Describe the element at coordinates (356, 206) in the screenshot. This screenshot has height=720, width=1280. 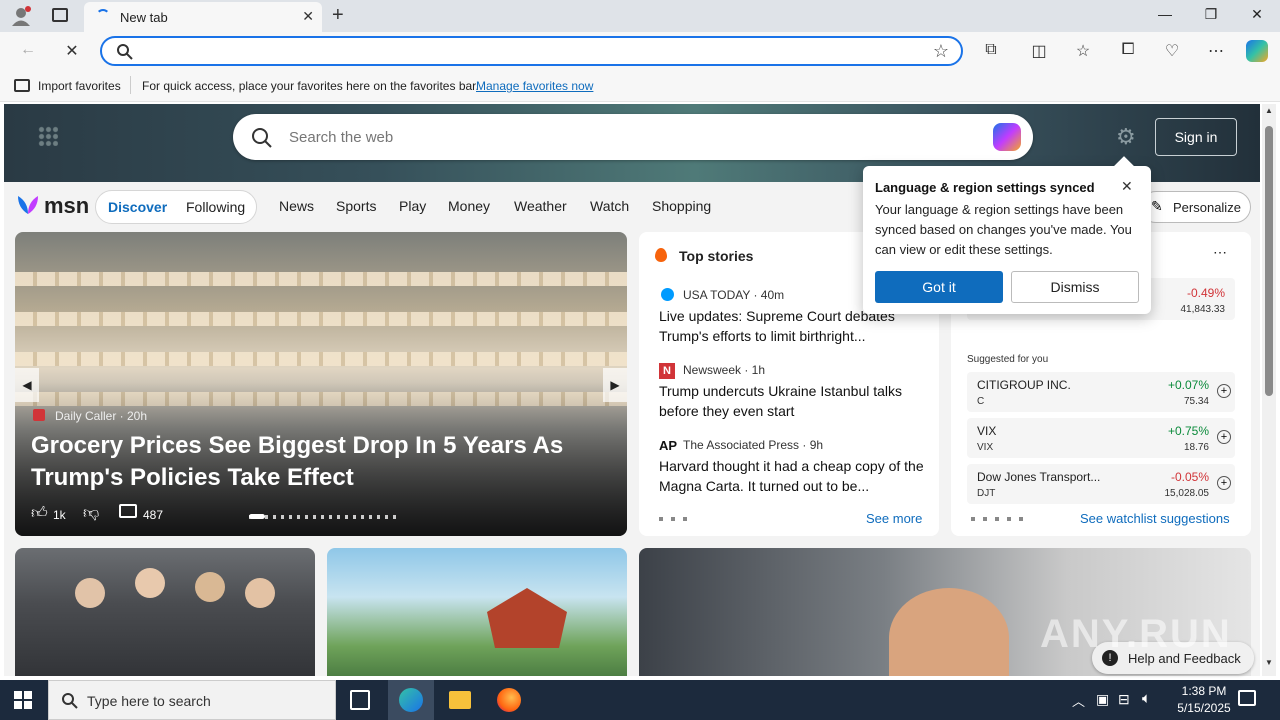
I see `nav-sports: Sports` at that location.